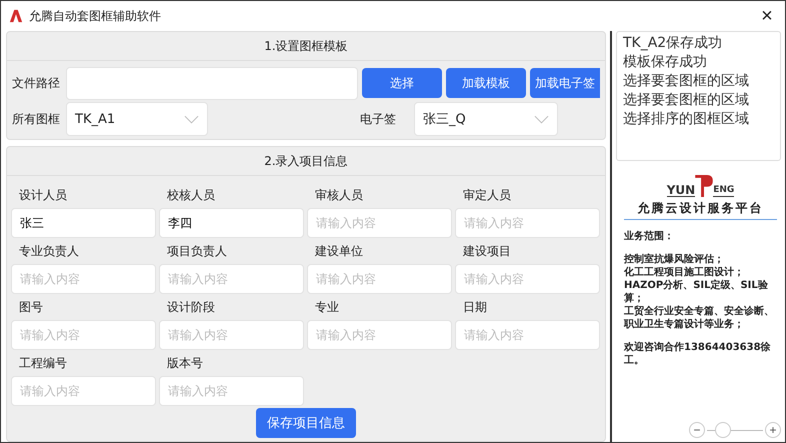 The image size is (786, 443). Describe the element at coordinates (339, 251) in the screenshot. I see `field-label: 建设单位` at that location.